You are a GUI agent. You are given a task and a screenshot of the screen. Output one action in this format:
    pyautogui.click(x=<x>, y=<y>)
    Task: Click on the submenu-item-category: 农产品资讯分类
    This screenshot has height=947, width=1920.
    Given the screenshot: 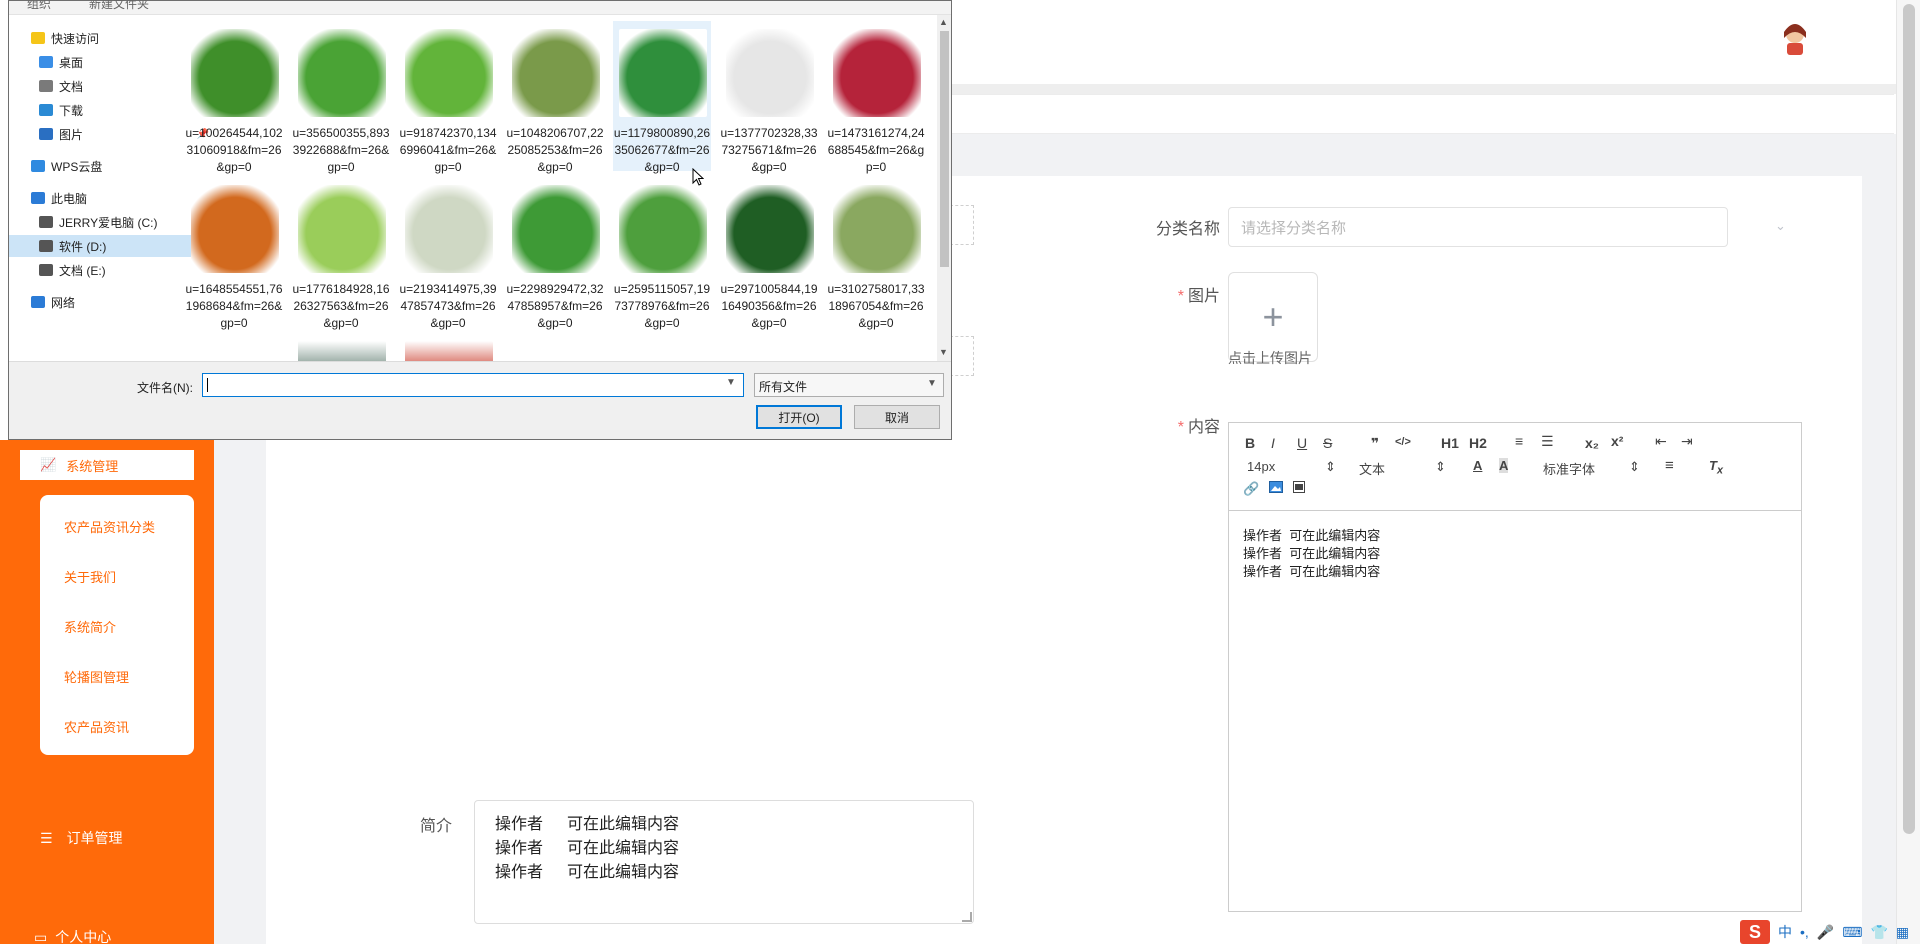 What is the action you would take?
    pyautogui.click(x=109, y=526)
    